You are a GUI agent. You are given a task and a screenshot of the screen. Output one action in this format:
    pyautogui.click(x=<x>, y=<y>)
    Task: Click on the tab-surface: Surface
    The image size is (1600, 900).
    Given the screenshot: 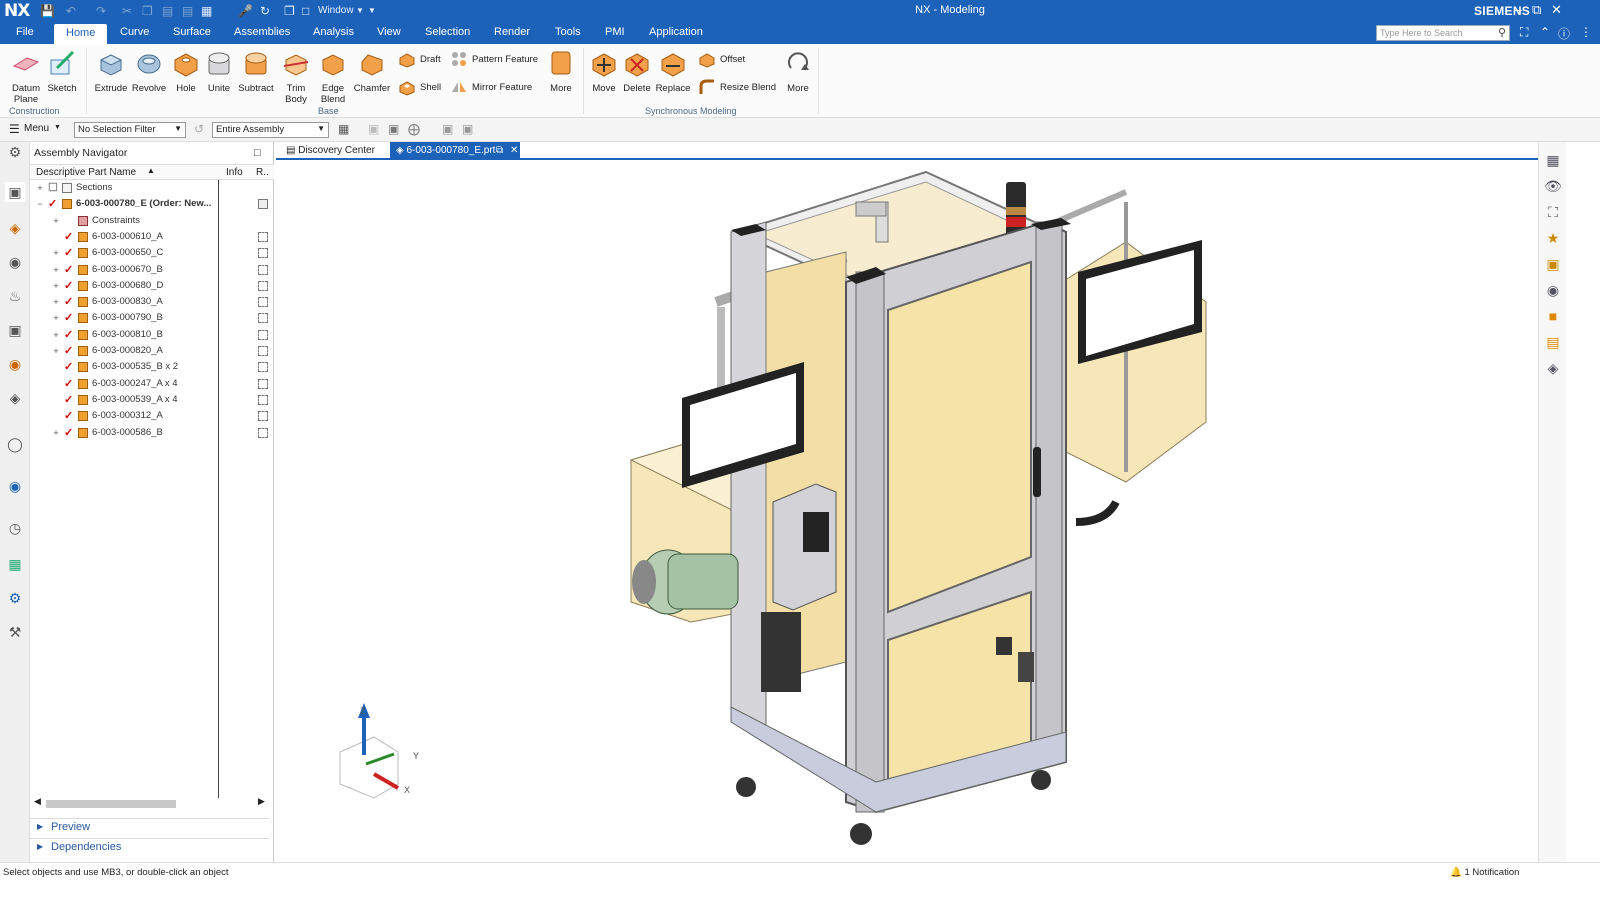 What is the action you would take?
    pyautogui.click(x=192, y=32)
    